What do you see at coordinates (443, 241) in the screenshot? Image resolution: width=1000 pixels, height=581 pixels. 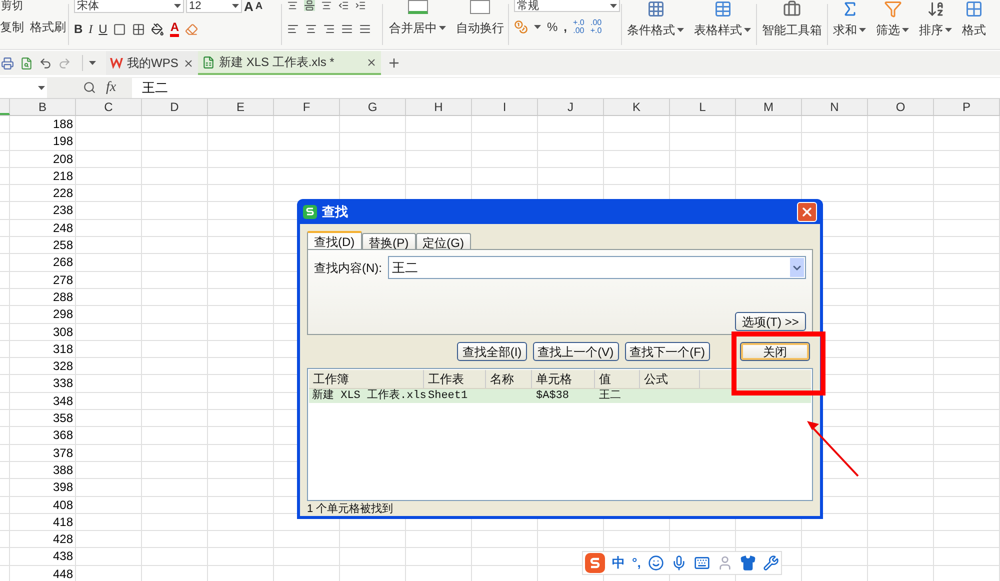 I see `dialog-tab: 定位(G)` at bounding box center [443, 241].